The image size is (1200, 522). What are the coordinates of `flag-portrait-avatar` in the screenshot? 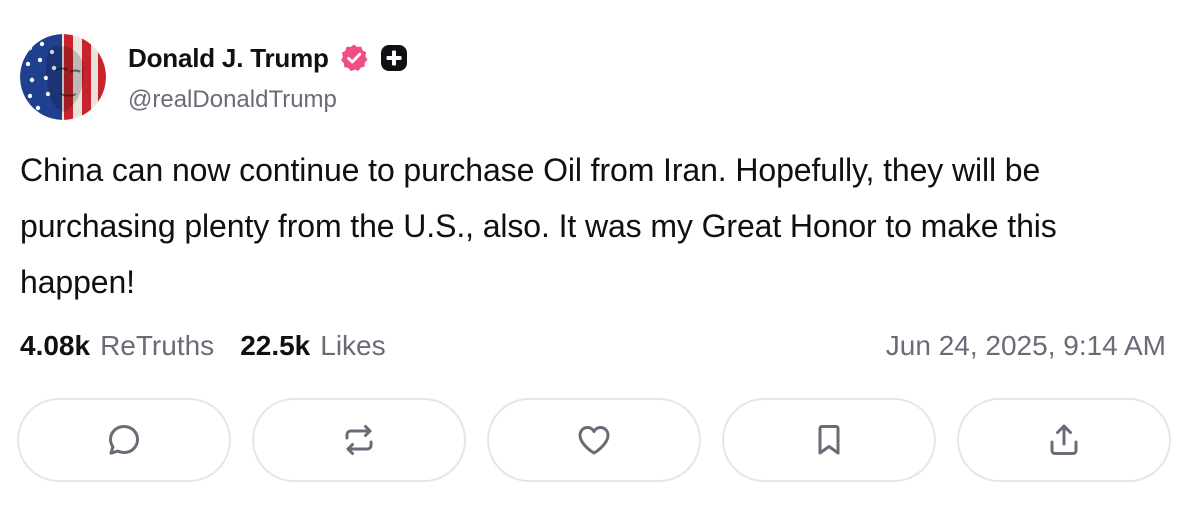 It's located at (63, 77).